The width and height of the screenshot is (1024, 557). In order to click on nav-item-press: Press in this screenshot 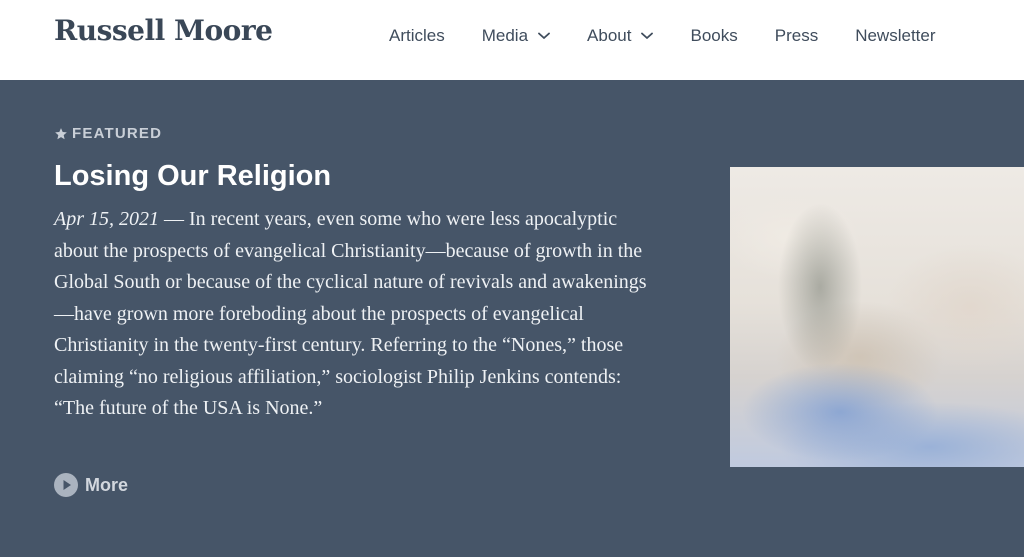, I will do `click(796, 36)`.